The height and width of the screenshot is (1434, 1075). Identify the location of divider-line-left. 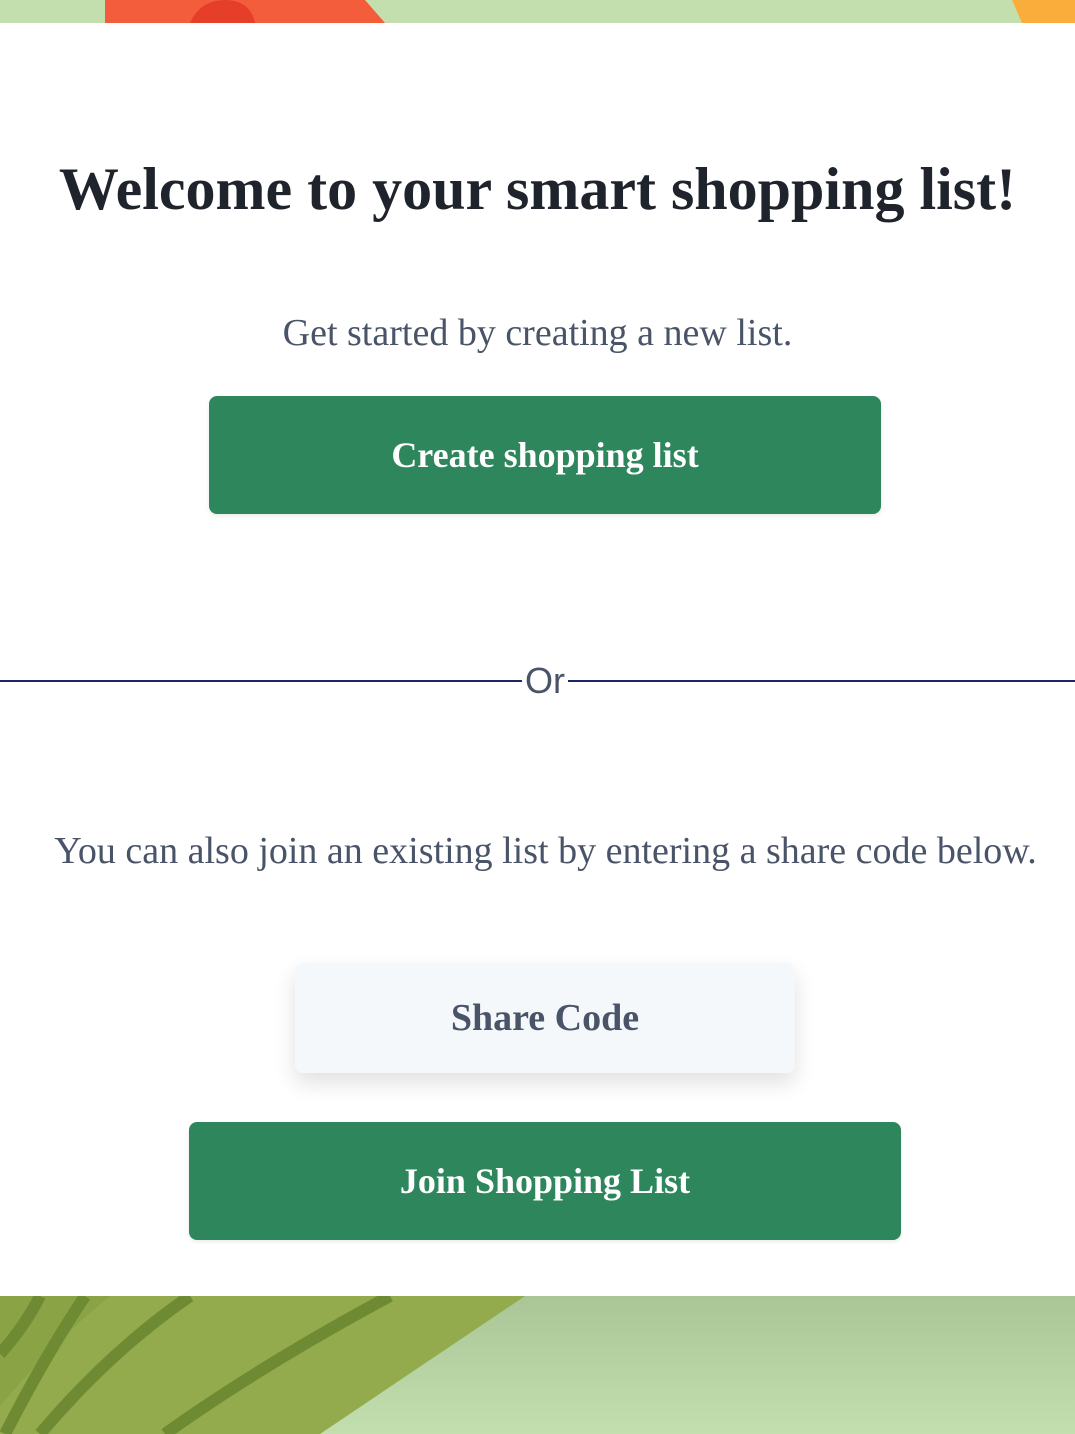
(261, 681).